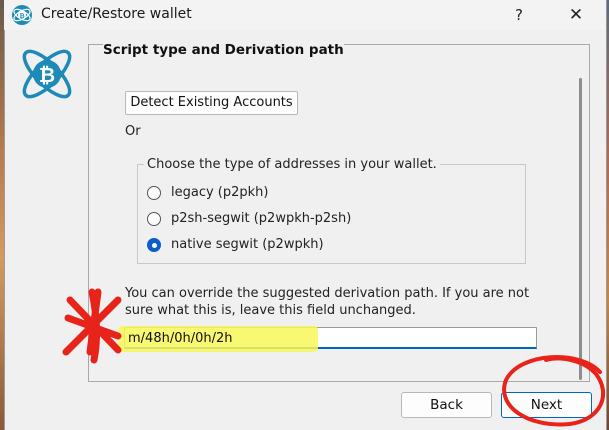  I want to click on next-button: Next, so click(546, 405).